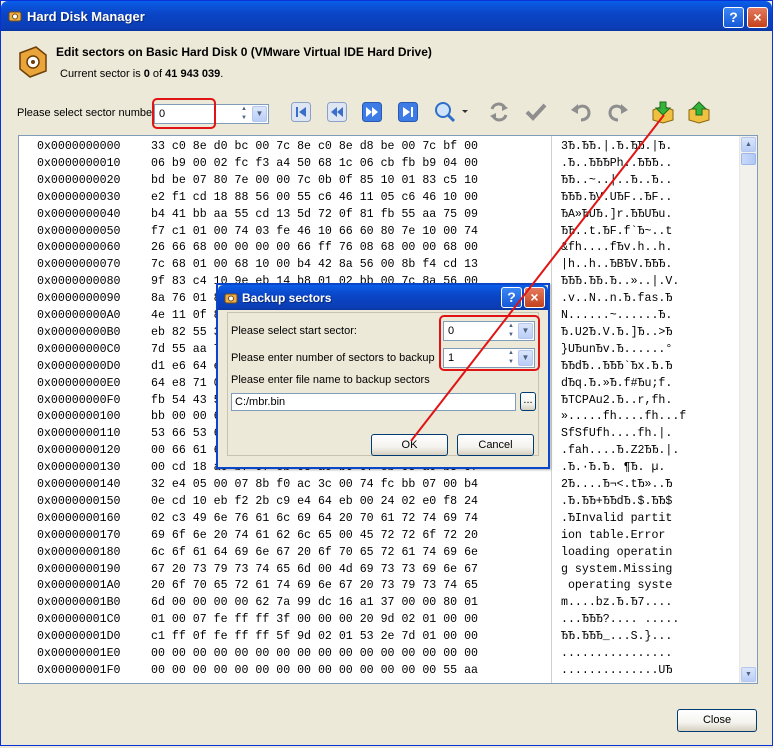 This screenshot has height=748, width=775. What do you see at coordinates (616, 163) in the screenshot?
I see `hex-ascii-cell: .Ђ..ЂЂЂPh..ЂЂЂ..` at bounding box center [616, 163].